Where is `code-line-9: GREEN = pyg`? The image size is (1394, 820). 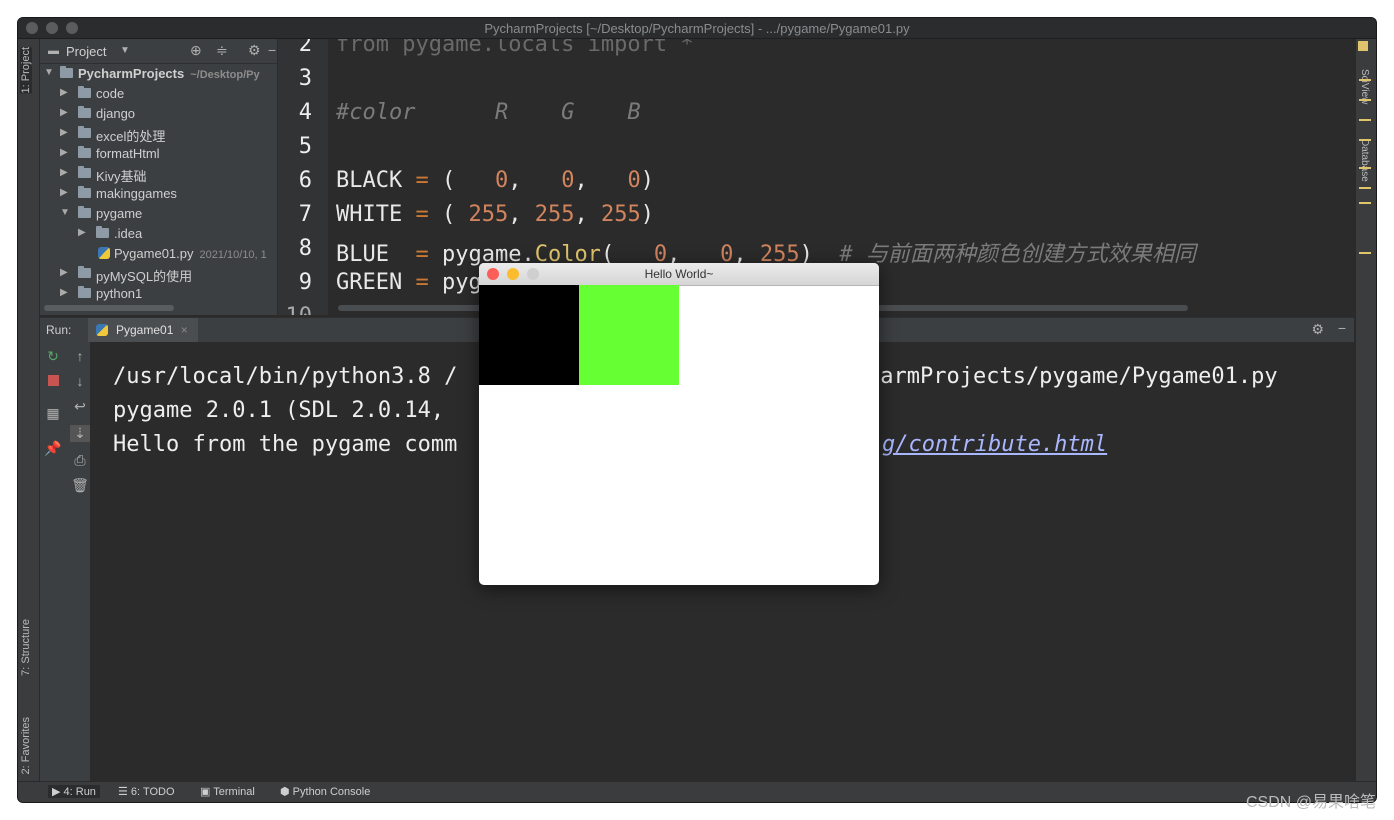
code-line-9: GREEN = pyg is located at coordinates (409, 282).